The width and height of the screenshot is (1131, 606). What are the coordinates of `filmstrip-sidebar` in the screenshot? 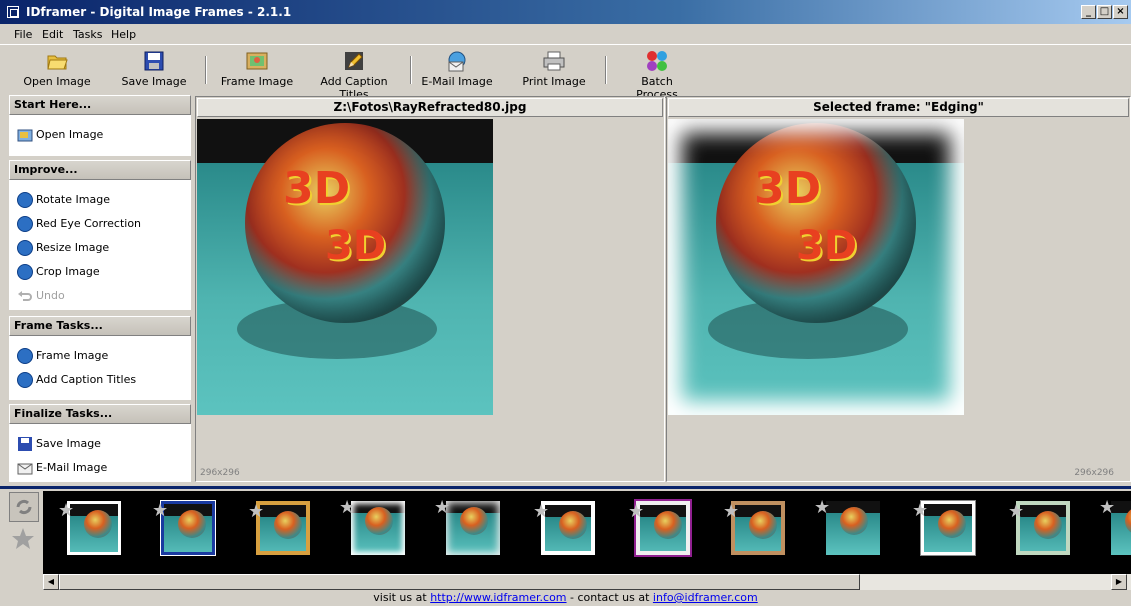 It's located at (24, 539).